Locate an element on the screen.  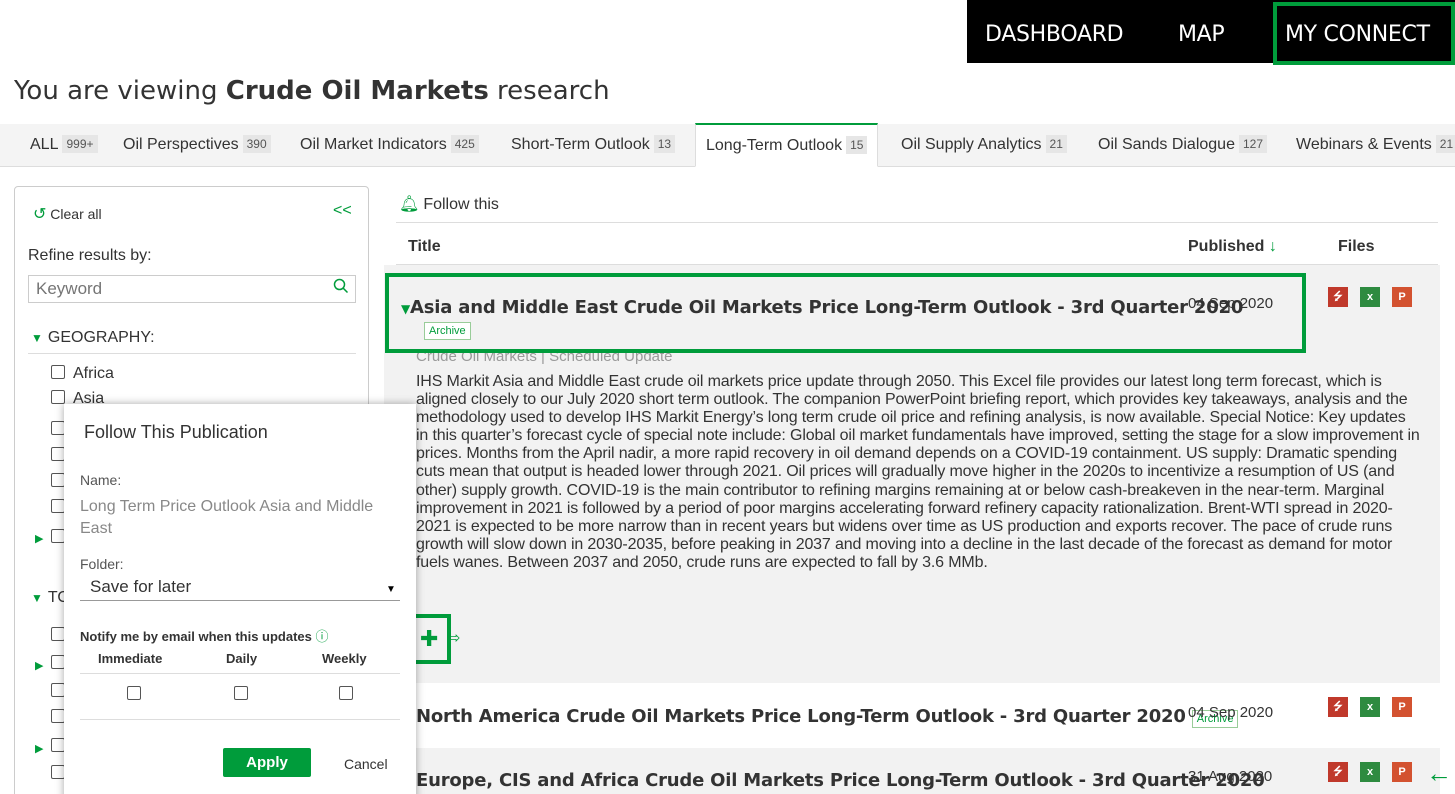
published-date: 04 Sep 2020 is located at coordinates (1231, 712).